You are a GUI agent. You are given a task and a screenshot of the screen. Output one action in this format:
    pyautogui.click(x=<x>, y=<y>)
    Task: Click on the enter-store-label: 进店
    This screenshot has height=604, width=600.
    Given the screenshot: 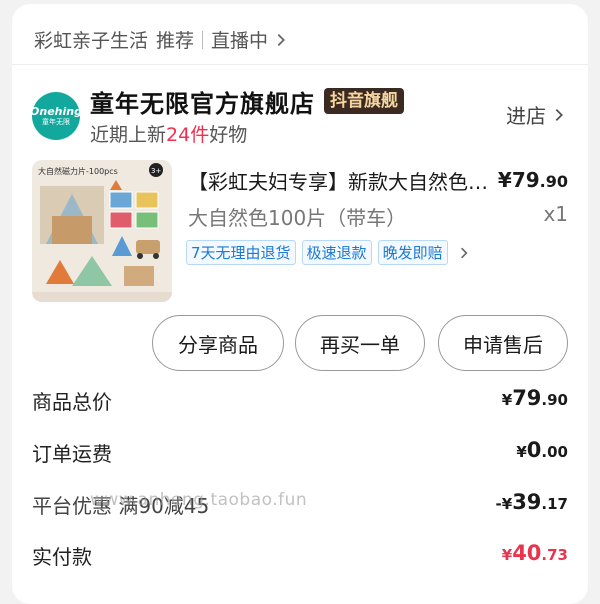 What is the action you would take?
    pyautogui.click(x=526, y=116)
    